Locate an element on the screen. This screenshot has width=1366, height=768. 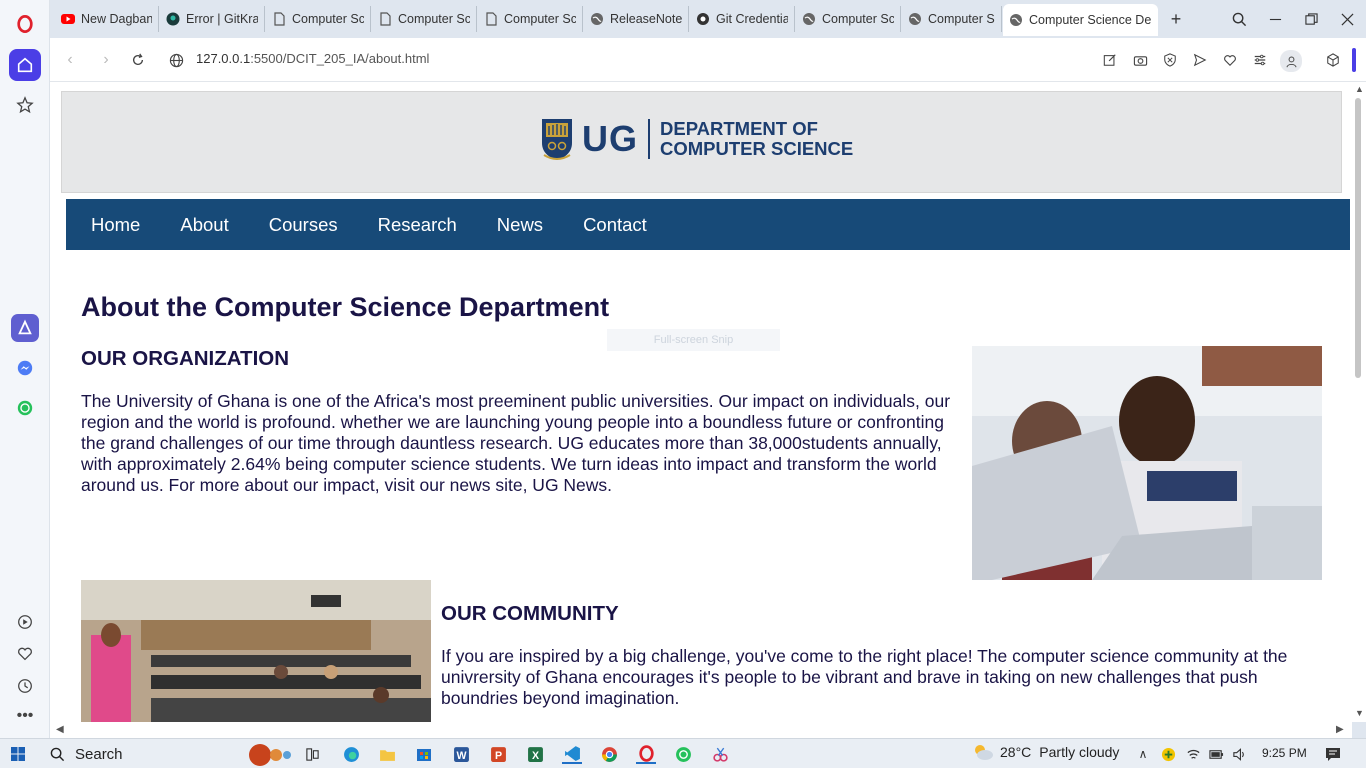
nav-about: About is located at coordinates (204, 225).